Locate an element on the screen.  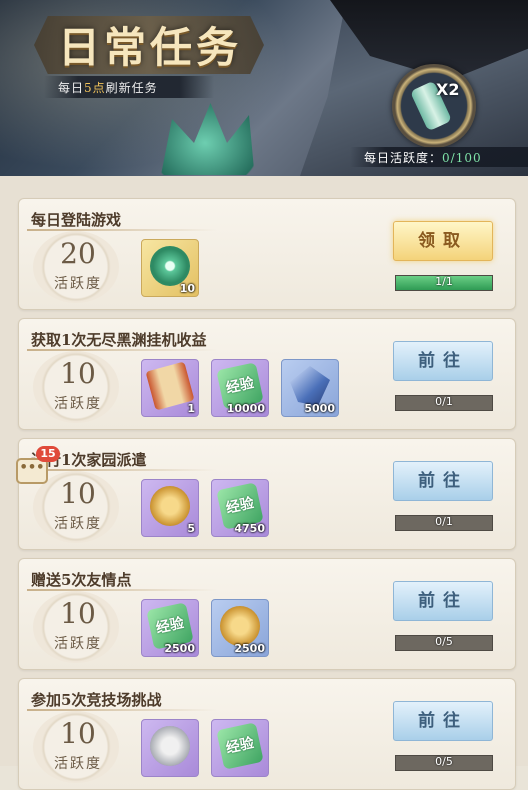
gold-coin-icon is located at coordinates (170, 506).